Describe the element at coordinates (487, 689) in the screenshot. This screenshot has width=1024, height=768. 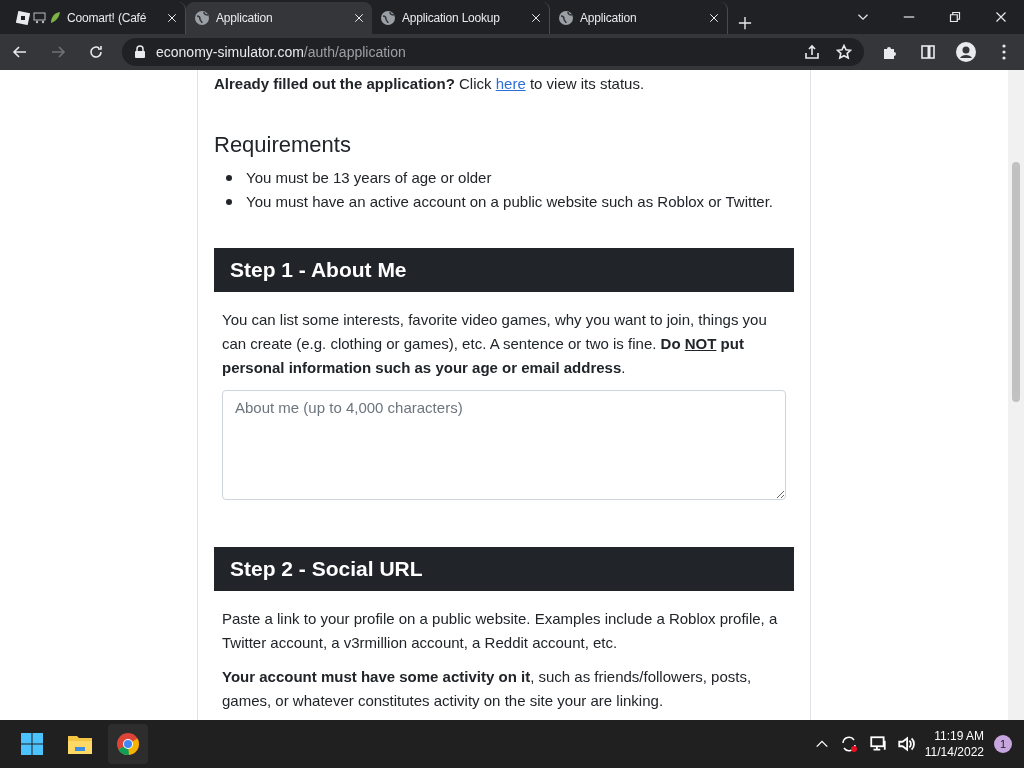
I see `paragraph: Your account must have some activity on it, such as friends/followers, posts, games, or whatever constitutes activity on the site your are linking.` at that location.